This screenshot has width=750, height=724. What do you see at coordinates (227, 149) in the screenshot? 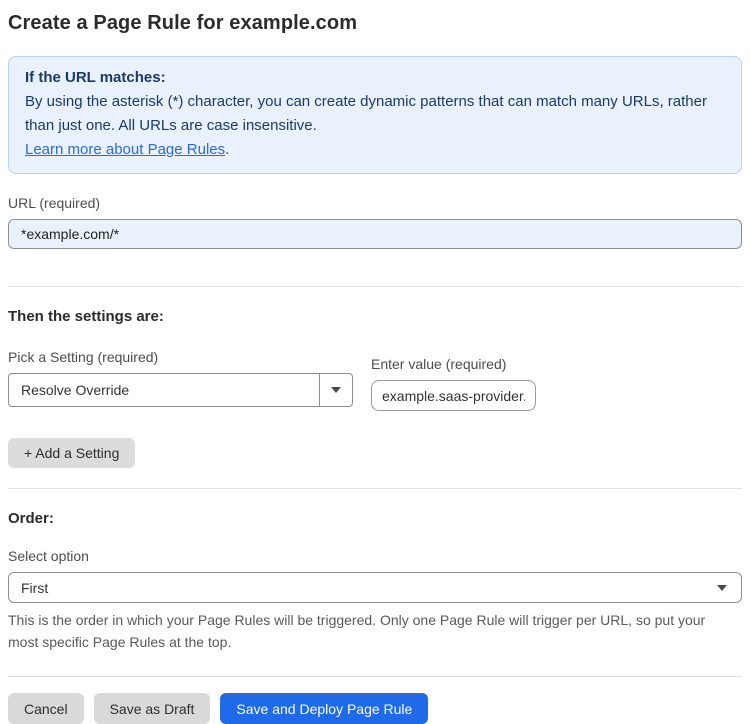
I see `link-suffix: .` at bounding box center [227, 149].